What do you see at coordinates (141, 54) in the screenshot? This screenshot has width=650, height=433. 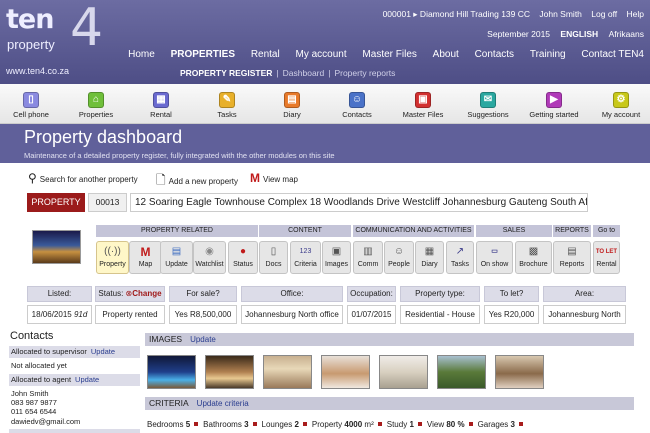 I see `nav-home: Home` at bounding box center [141, 54].